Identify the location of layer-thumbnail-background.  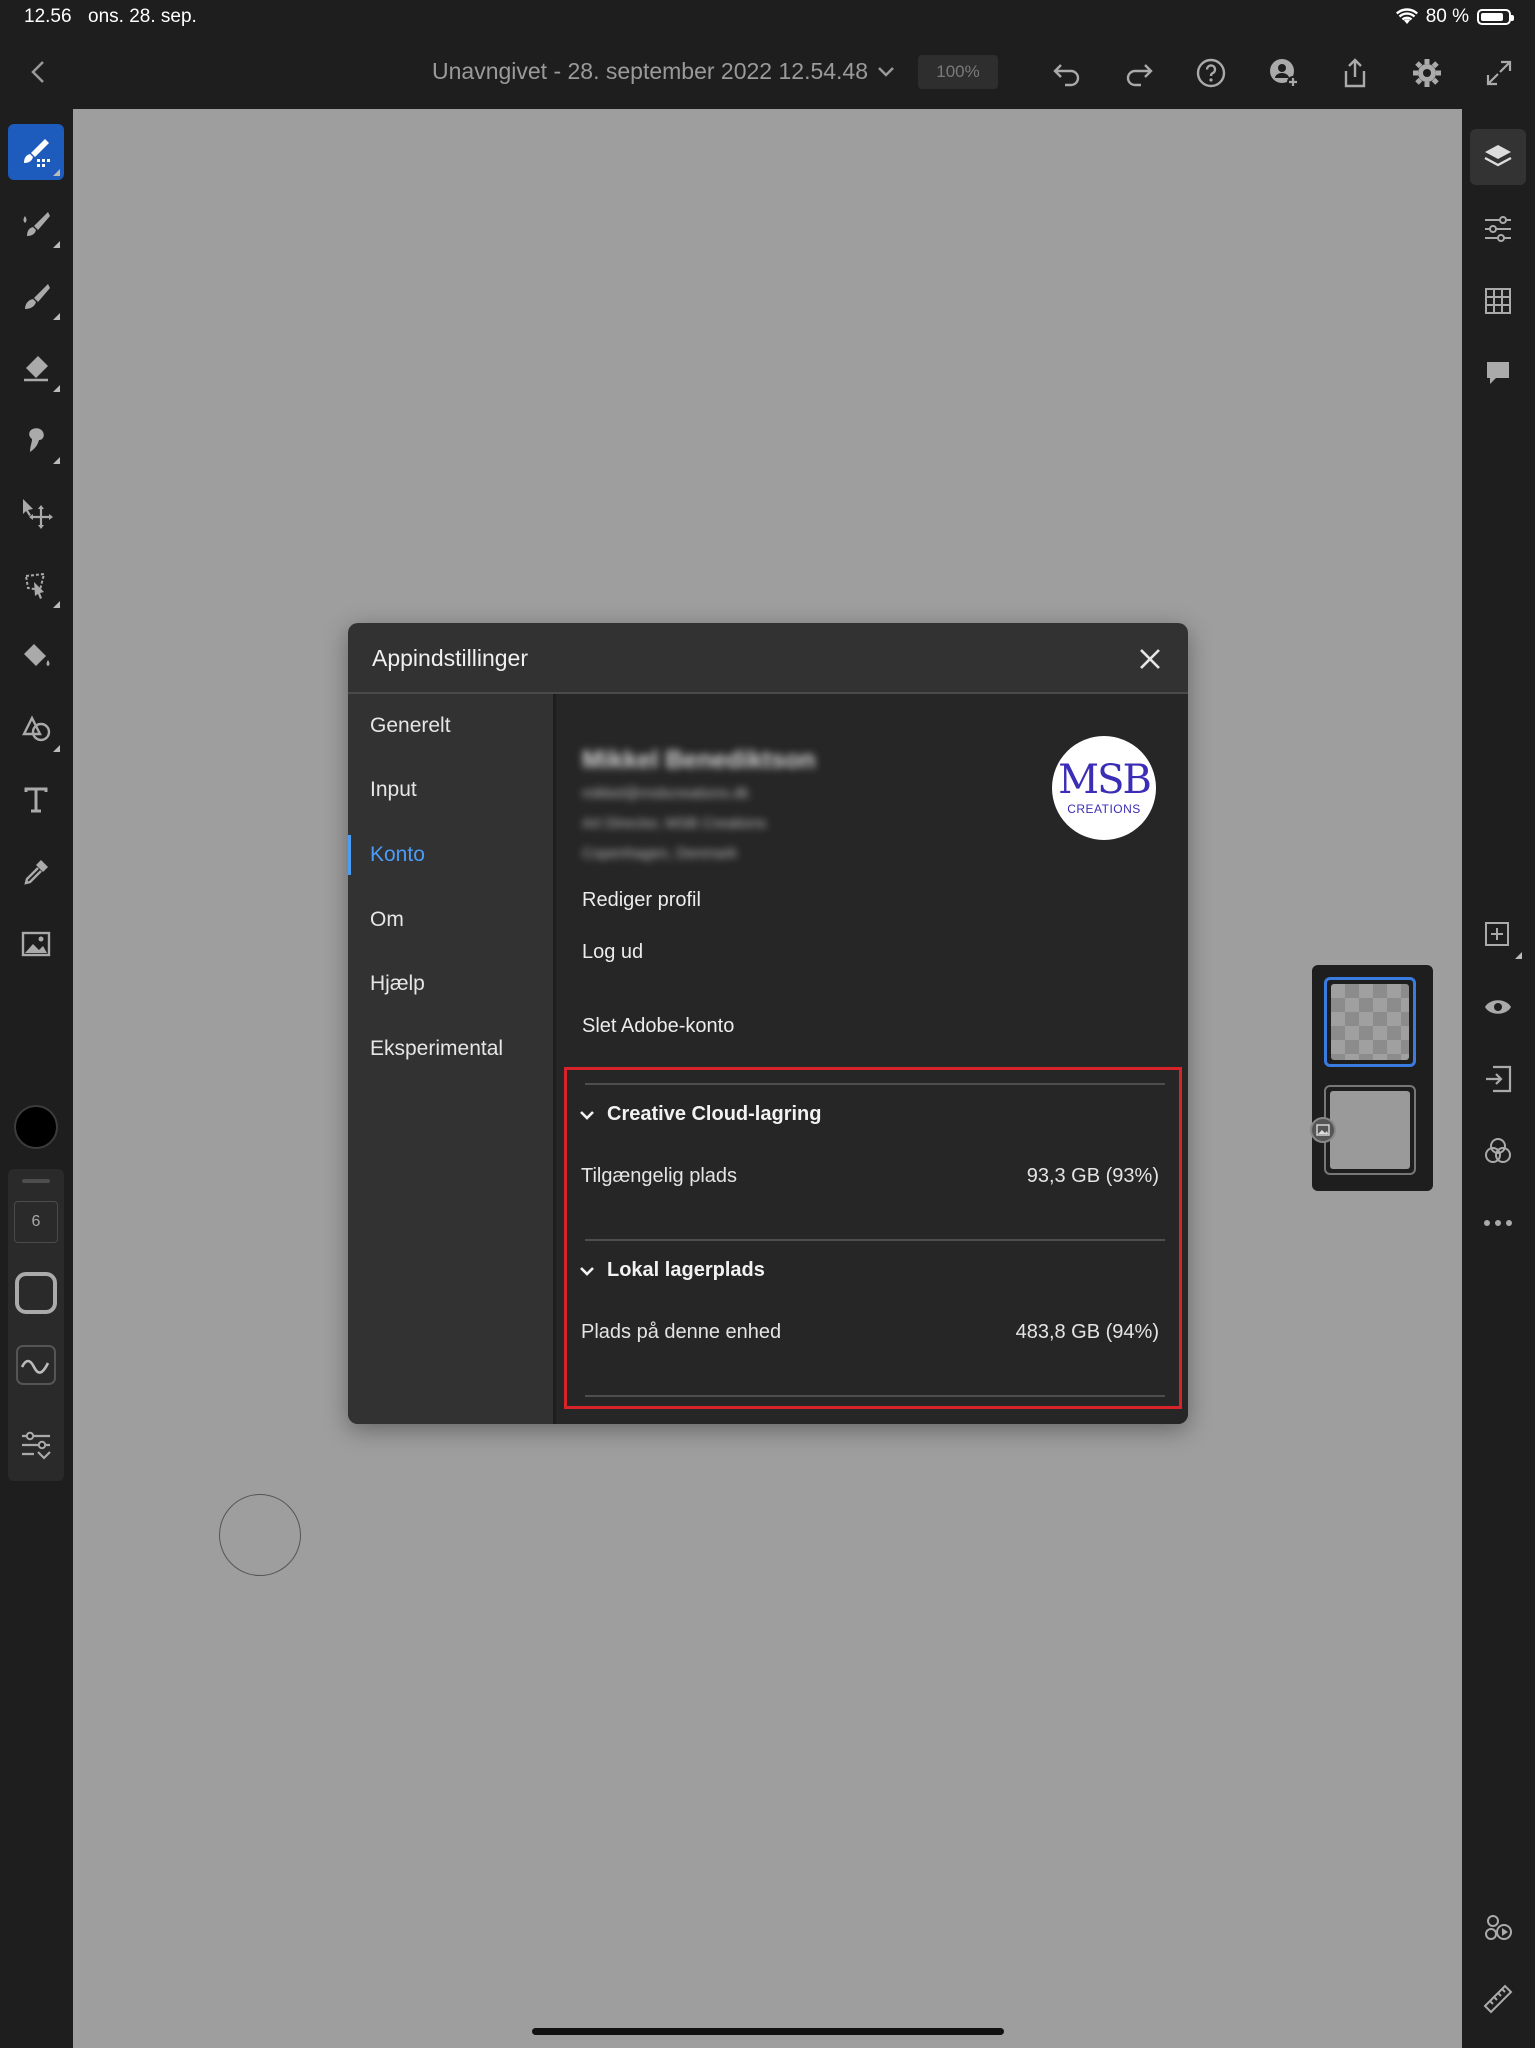
(1370, 1130).